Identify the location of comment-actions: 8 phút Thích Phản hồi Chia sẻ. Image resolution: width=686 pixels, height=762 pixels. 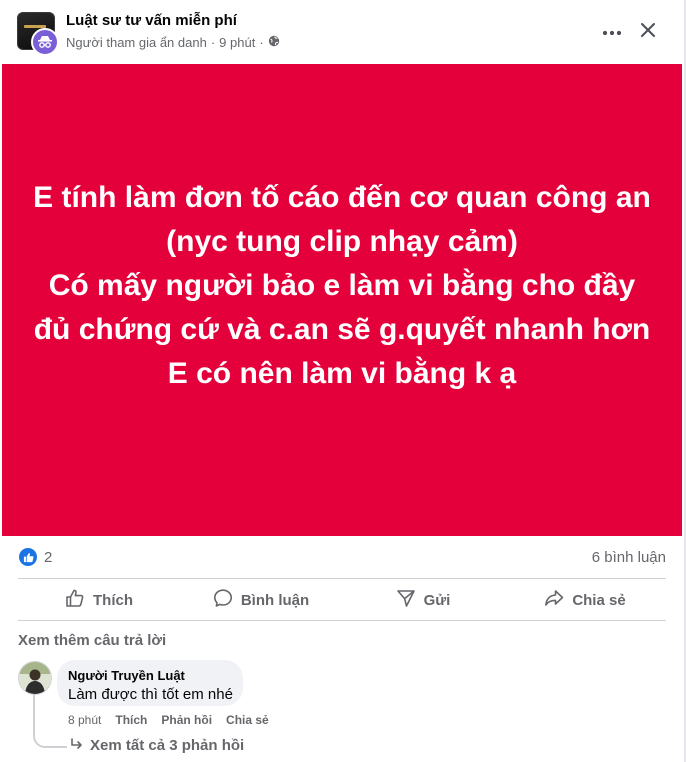
(168, 720).